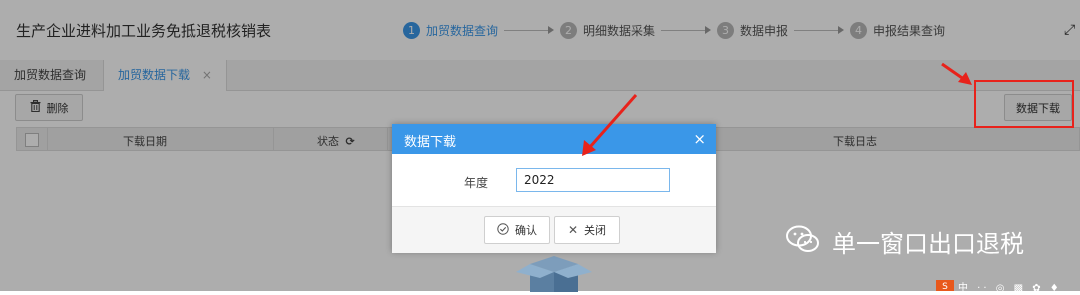 The height and width of the screenshot is (295, 1080). What do you see at coordinates (610, 125) in the screenshot?
I see `annotation-arrow-to-year-input` at bounding box center [610, 125].